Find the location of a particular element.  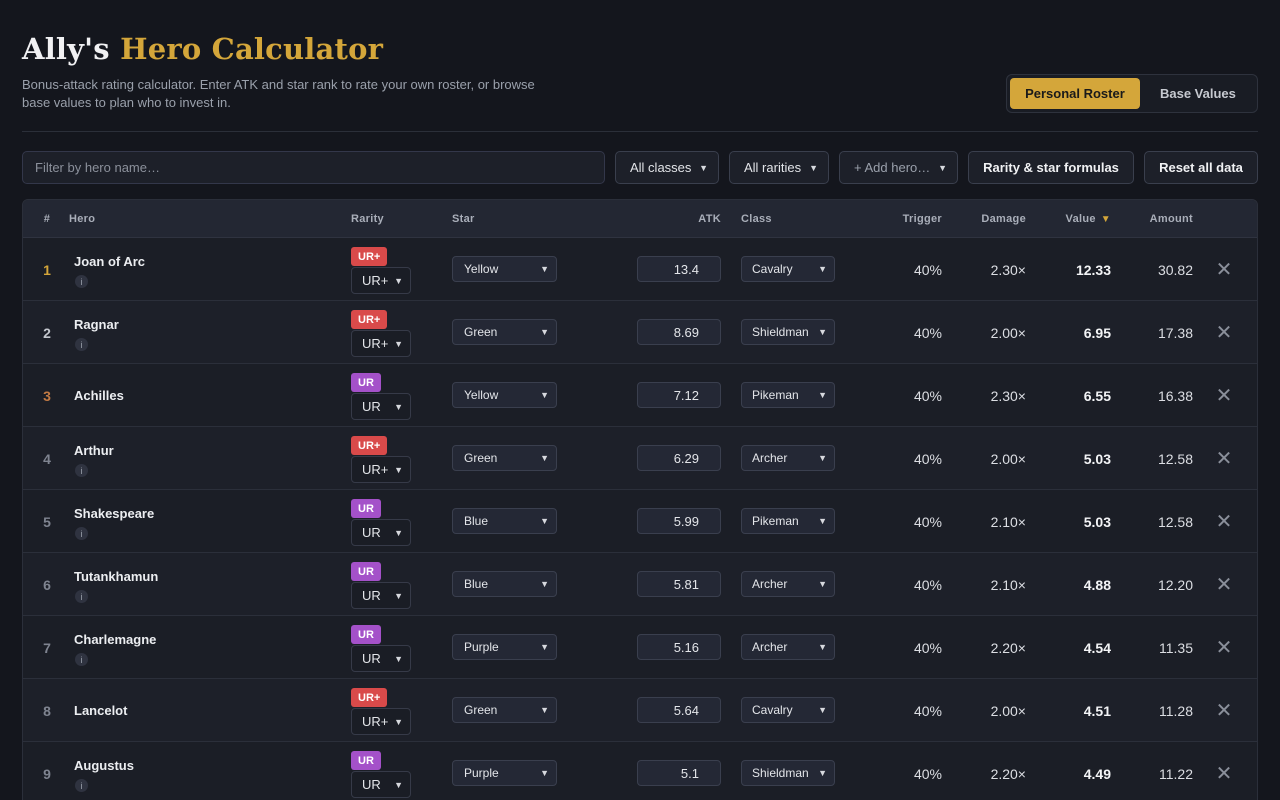

rarity-filter-value: All rarities is located at coordinates (773, 167).